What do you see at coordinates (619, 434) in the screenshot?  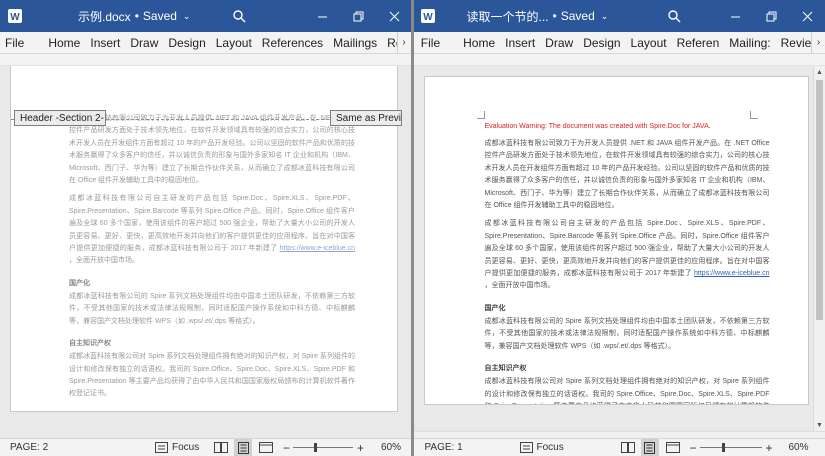 I see `horizontal-scrollbar` at bounding box center [619, 434].